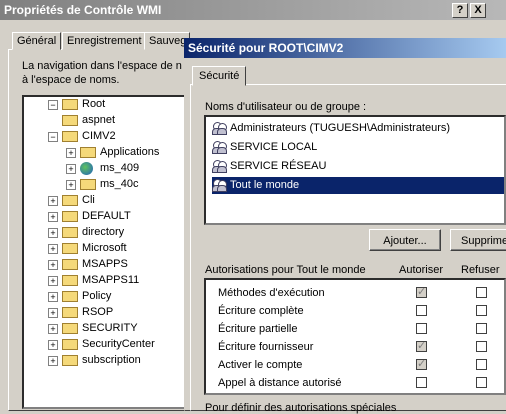 Image resolution: width=506 pixels, height=414 pixels. What do you see at coordinates (99, 120) in the screenshot?
I see `tree-node-label: aspnet` at bounding box center [99, 120].